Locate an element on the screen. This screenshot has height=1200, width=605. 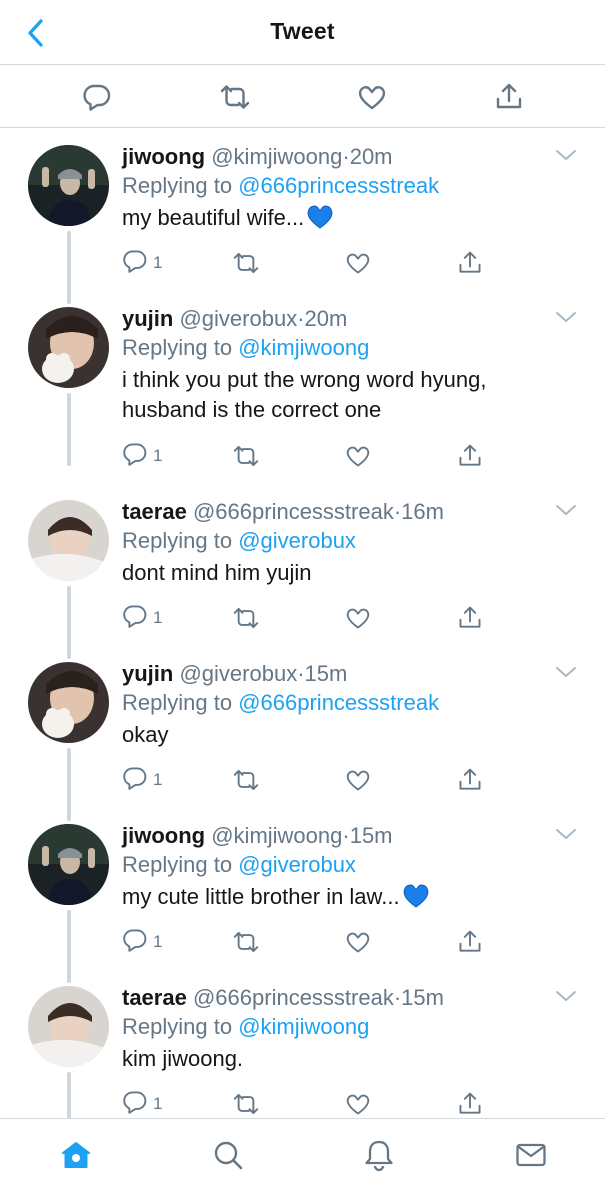
page-title: Tweet is located at coordinates (302, 31).